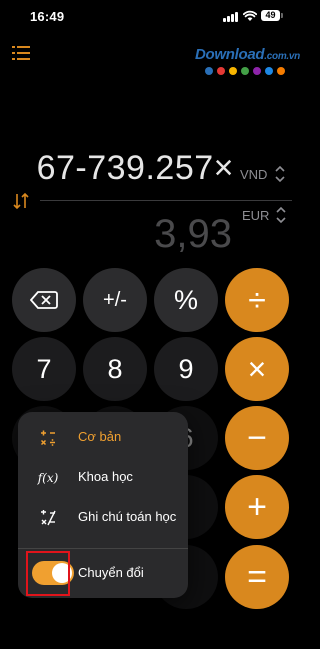 This screenshot has width=320, height=649. I want to click on top-currency-label: VND, so click(253, 174).